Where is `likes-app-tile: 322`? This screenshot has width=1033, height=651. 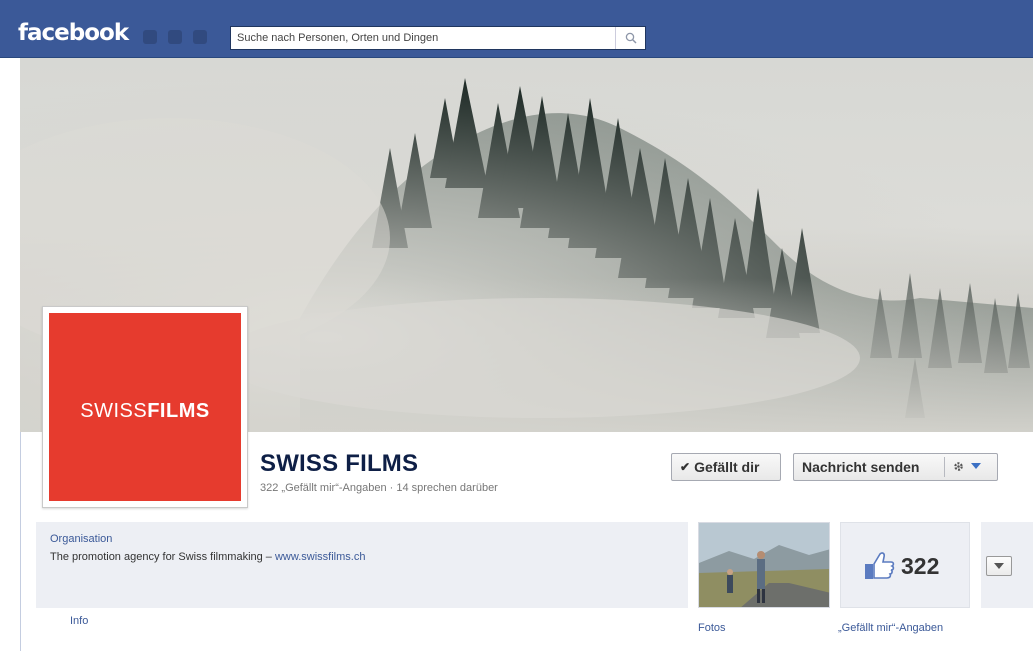
likes-app-tile: 322 is located at coordinates (905, 565).